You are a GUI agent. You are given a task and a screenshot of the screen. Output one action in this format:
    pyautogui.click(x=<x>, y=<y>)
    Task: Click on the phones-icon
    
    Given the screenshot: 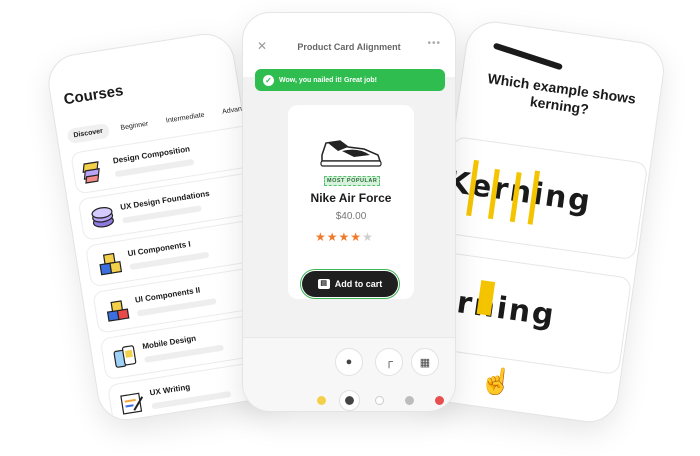 What is the action you would take?
    pyautogui.click(x=125, y=357)
    